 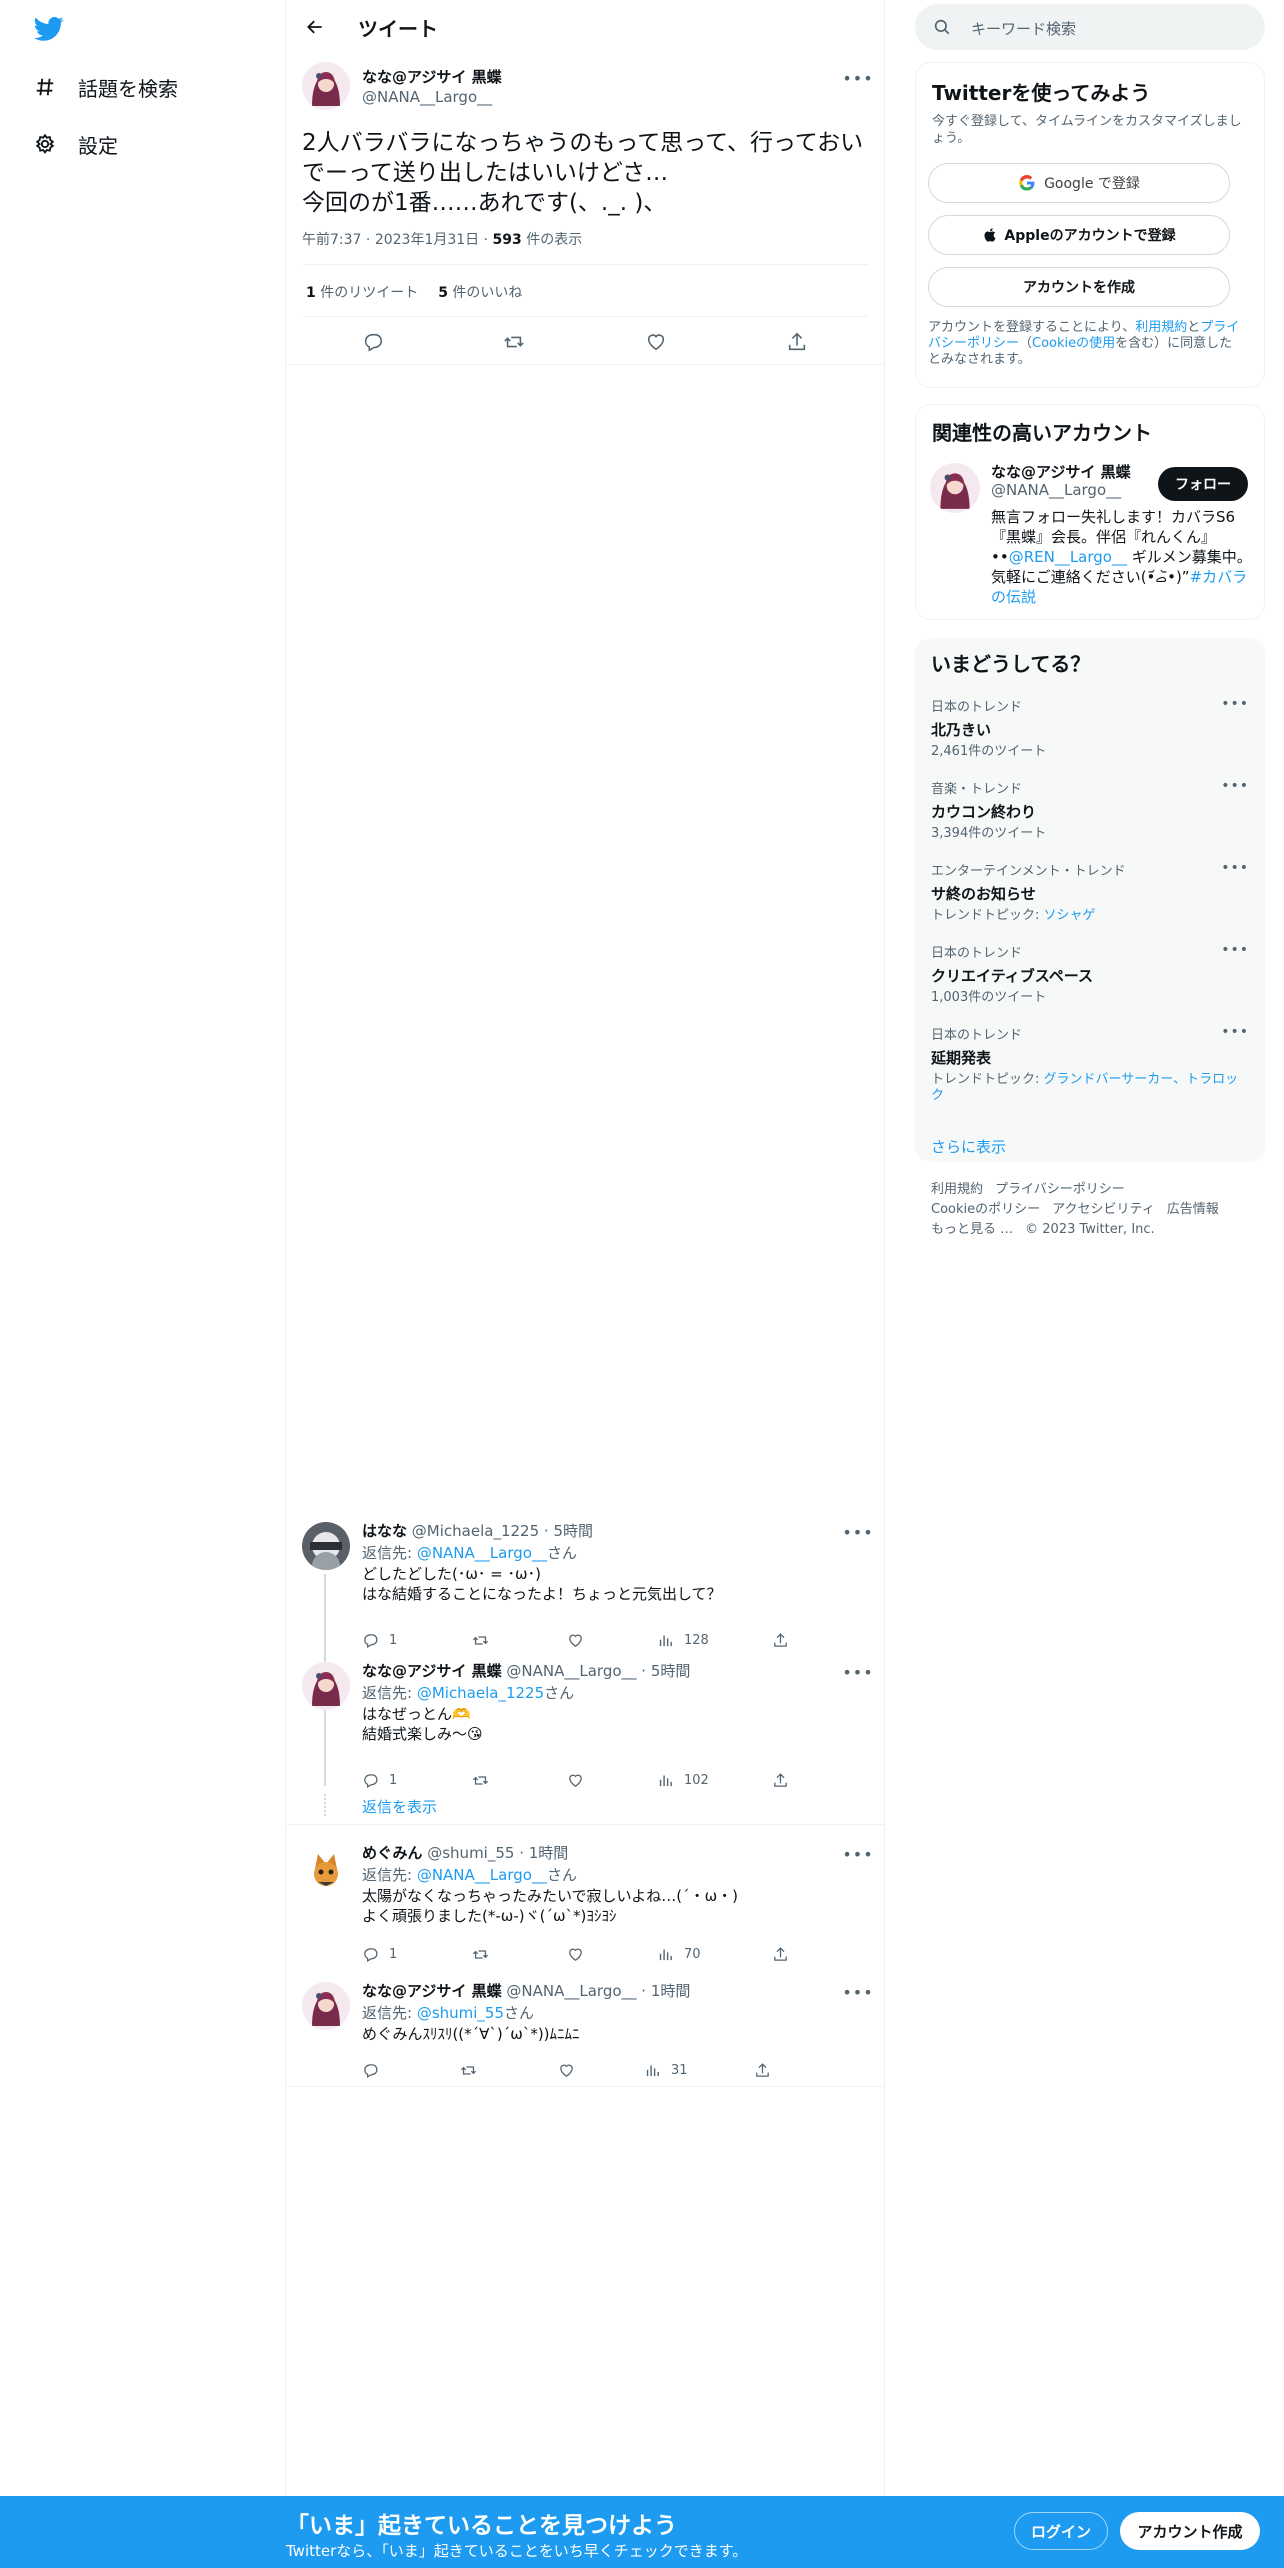 I want to click on related-title: 関連性の高いアカウント, so click(x=1042, y=433).